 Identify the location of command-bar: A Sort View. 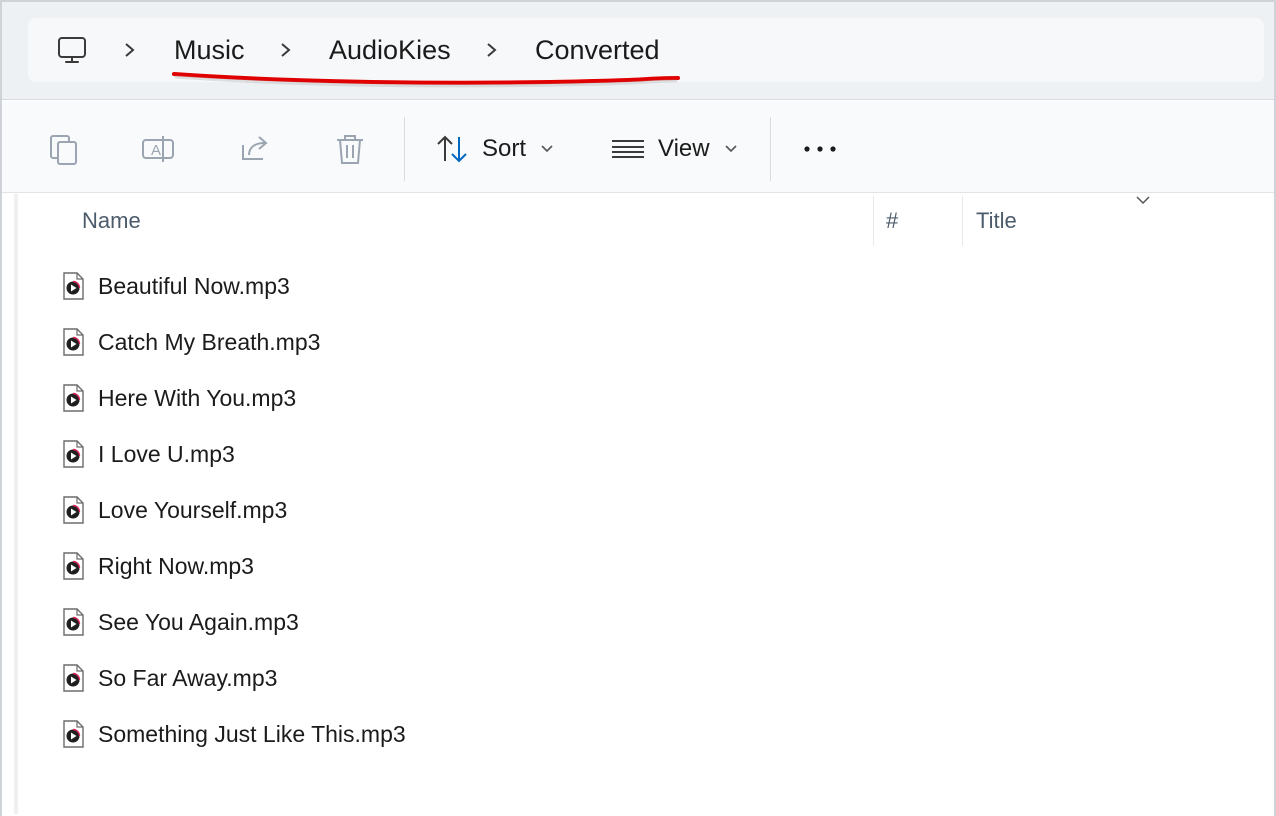
(638, 147).